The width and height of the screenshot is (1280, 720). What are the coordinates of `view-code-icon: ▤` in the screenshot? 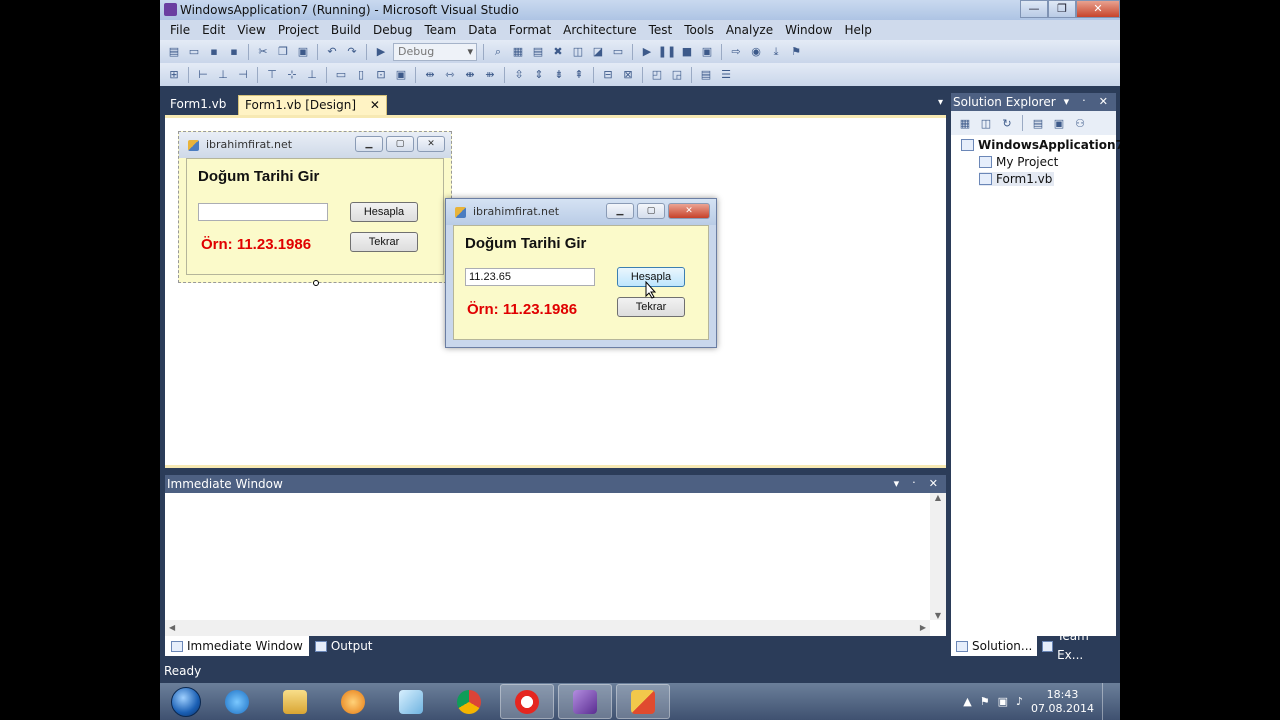 It's located at (1038, 123).